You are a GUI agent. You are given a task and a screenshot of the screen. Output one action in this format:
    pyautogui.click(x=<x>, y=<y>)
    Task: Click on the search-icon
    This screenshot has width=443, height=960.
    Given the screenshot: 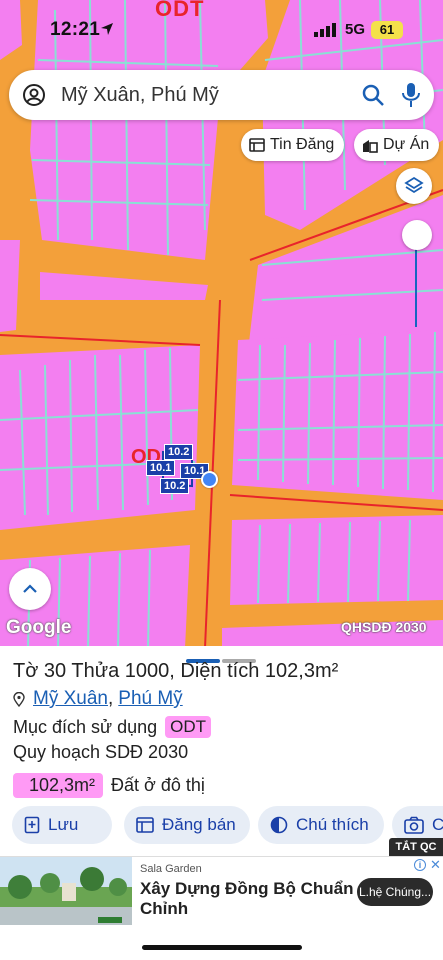 What is the action you would take?
    pyautogui.click(x=373, y=97)
    